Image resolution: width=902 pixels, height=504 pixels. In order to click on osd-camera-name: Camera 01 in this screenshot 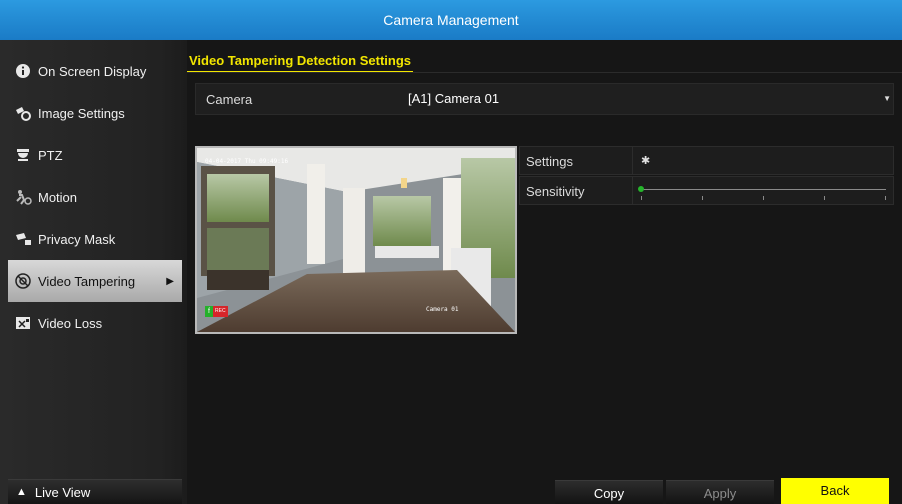, I will do `click(442, 309)`.